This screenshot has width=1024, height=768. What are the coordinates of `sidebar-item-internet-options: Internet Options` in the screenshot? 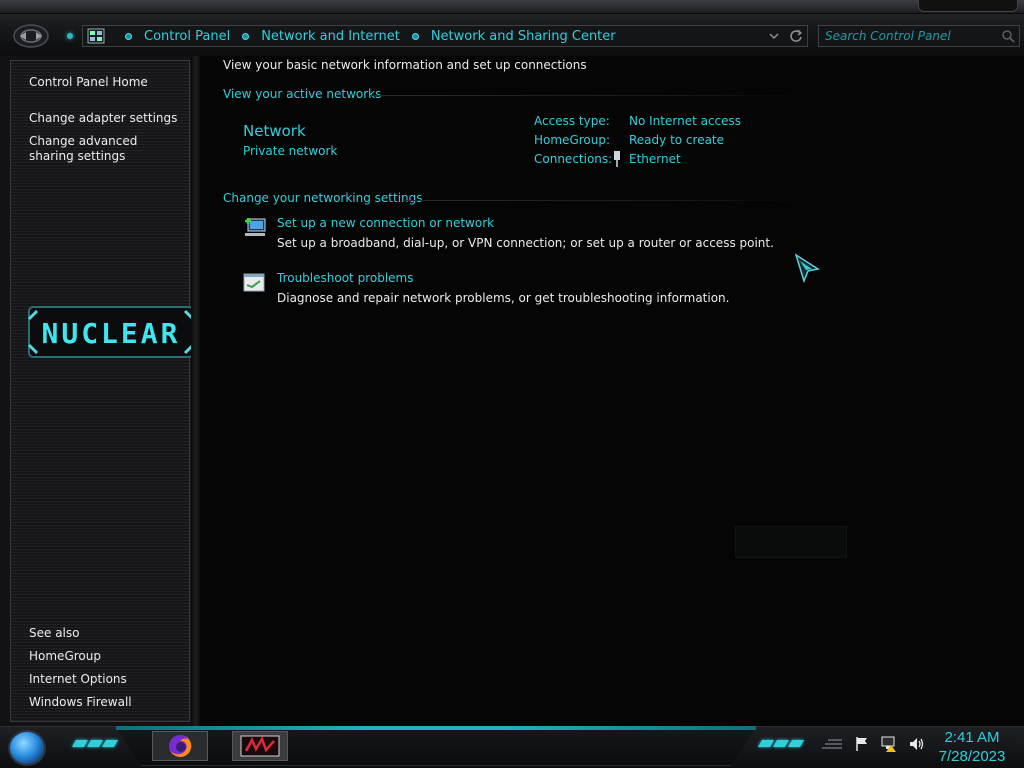 It's located at (78, 679).